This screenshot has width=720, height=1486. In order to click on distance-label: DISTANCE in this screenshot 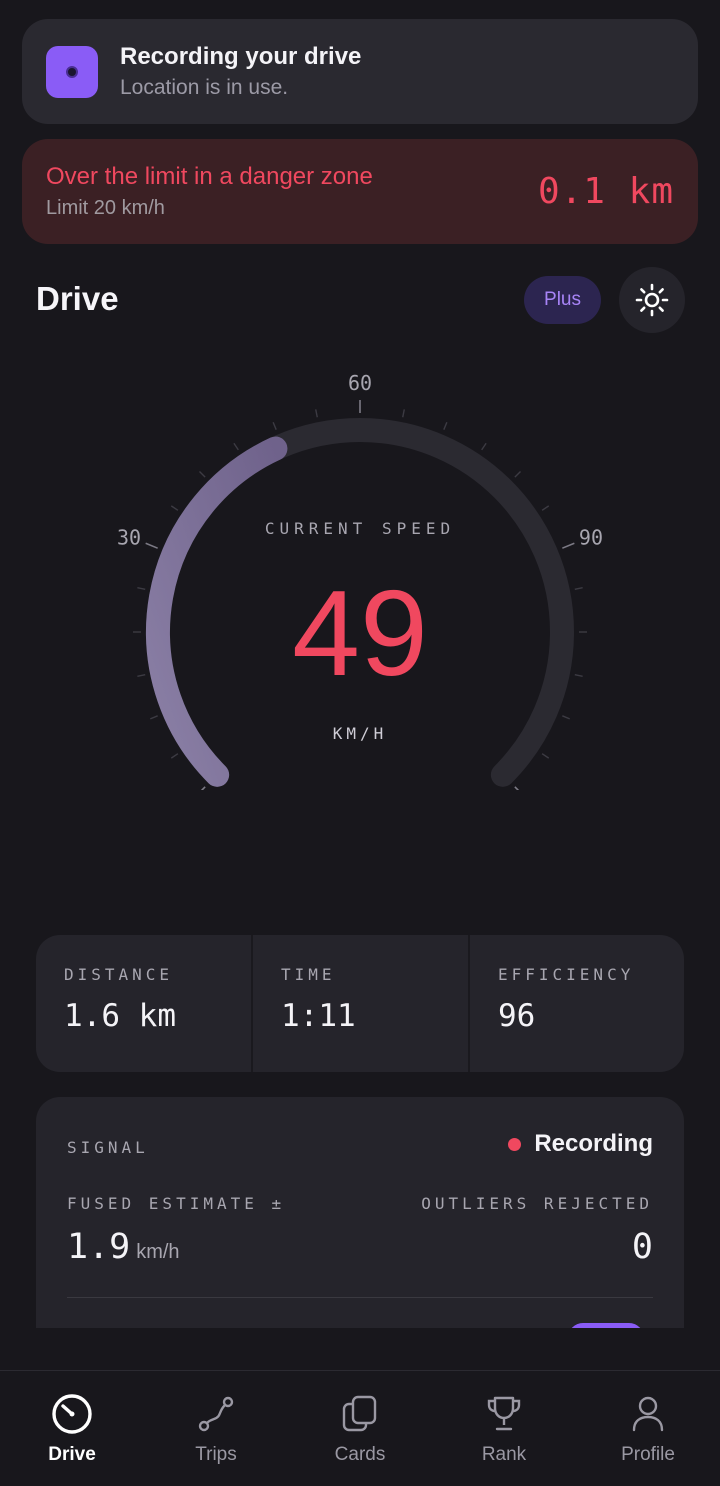, I will do `click(119, 974)`.